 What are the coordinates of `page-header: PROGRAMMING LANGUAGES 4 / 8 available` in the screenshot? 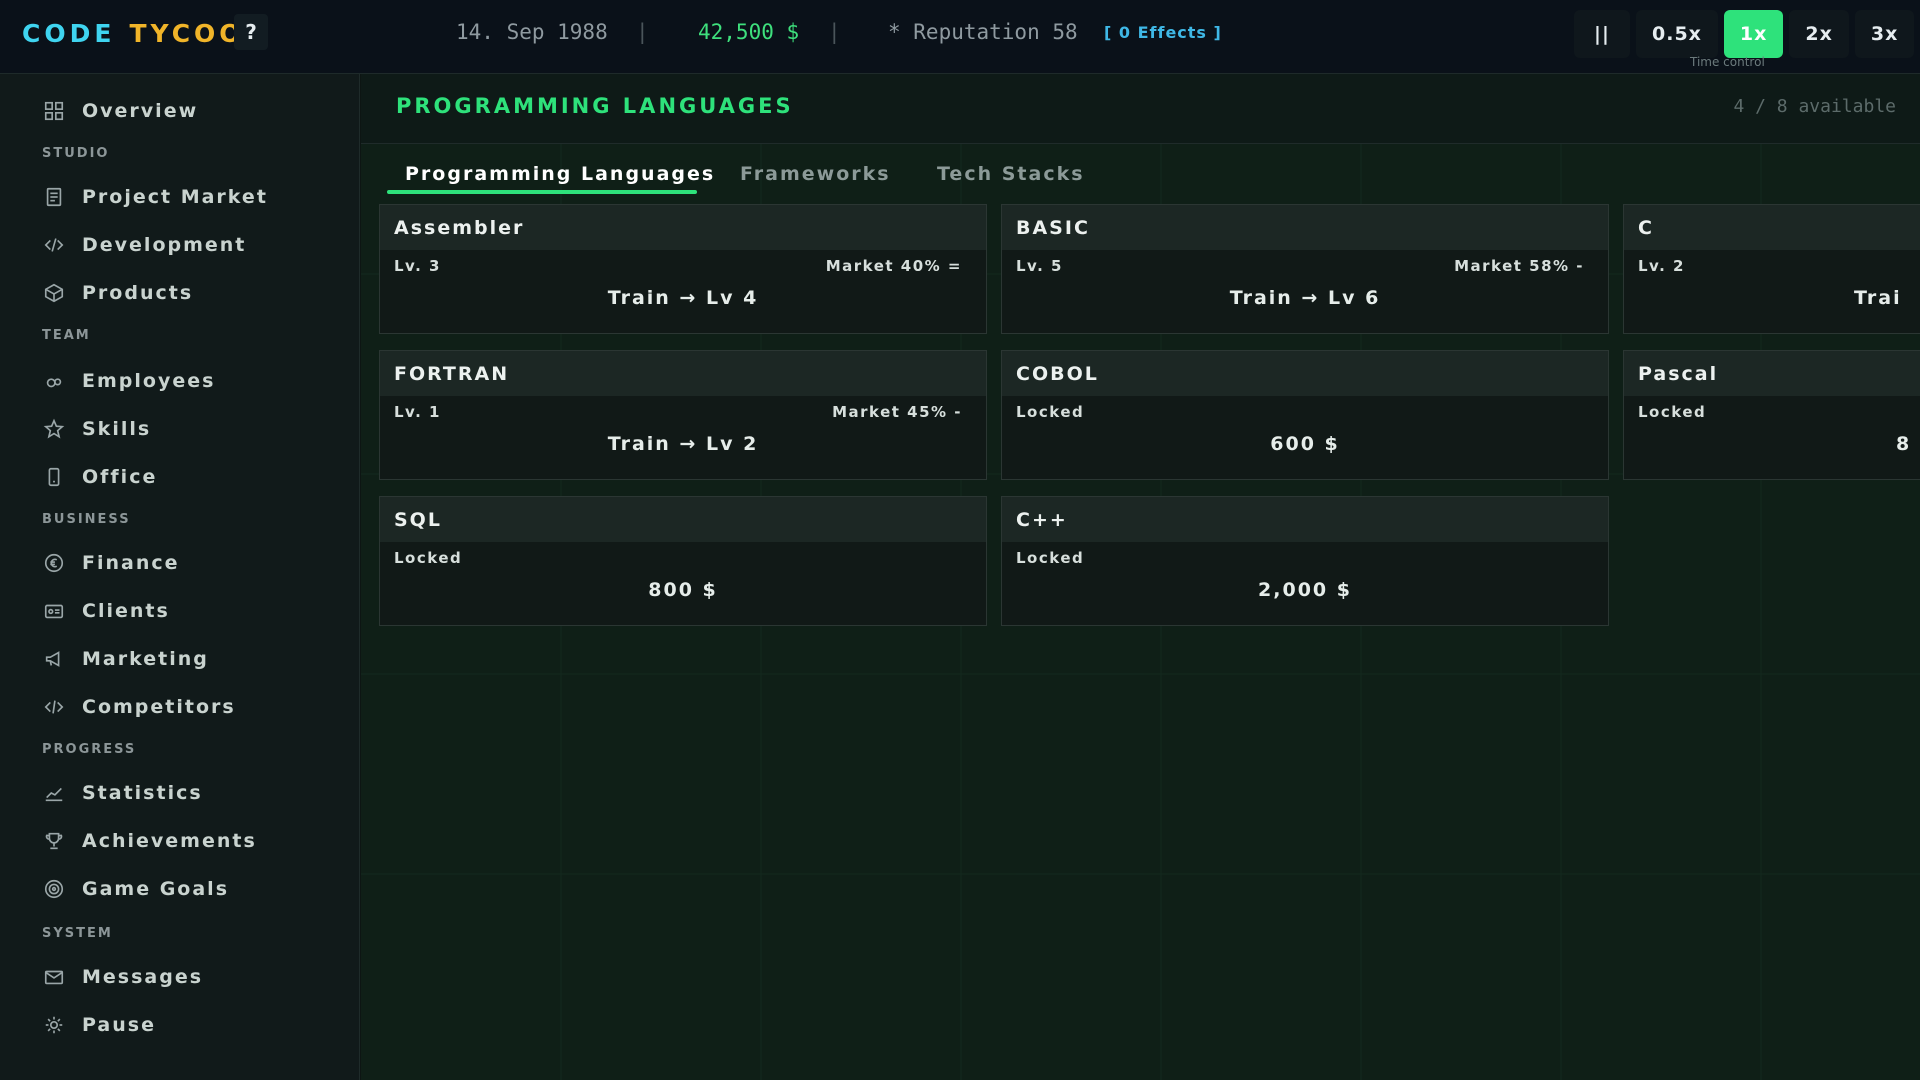 It's located at (1140, 109).